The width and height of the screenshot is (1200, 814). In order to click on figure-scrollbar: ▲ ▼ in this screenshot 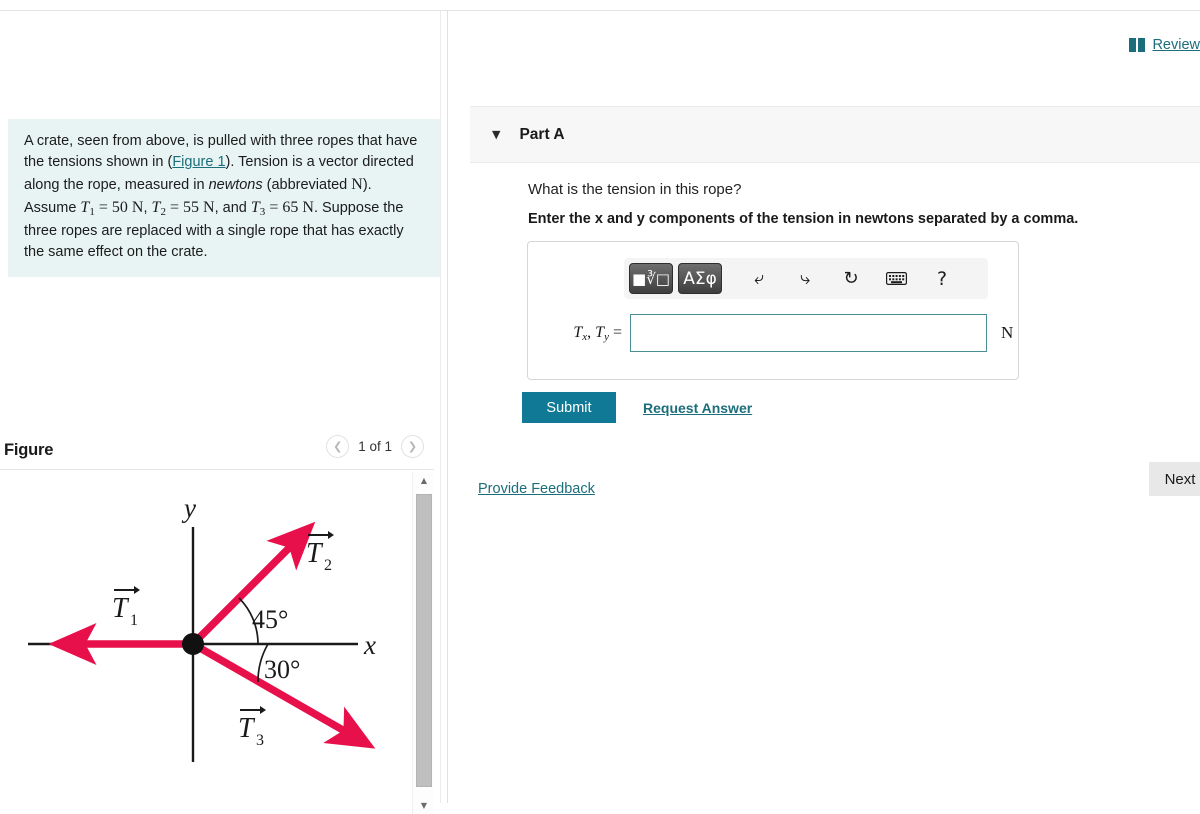, I will do `click(423, 643)`.